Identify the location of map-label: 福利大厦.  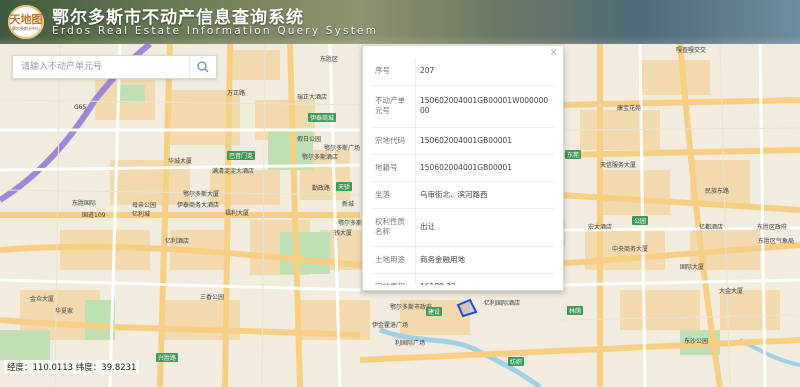
(237, 213).